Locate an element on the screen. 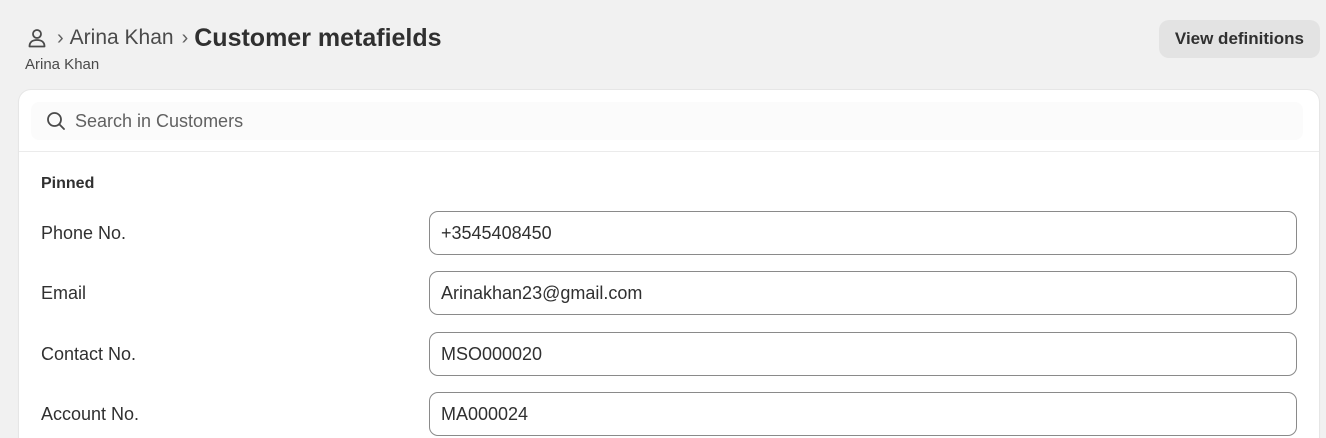  search-bar is located at coordinates (667, 121).